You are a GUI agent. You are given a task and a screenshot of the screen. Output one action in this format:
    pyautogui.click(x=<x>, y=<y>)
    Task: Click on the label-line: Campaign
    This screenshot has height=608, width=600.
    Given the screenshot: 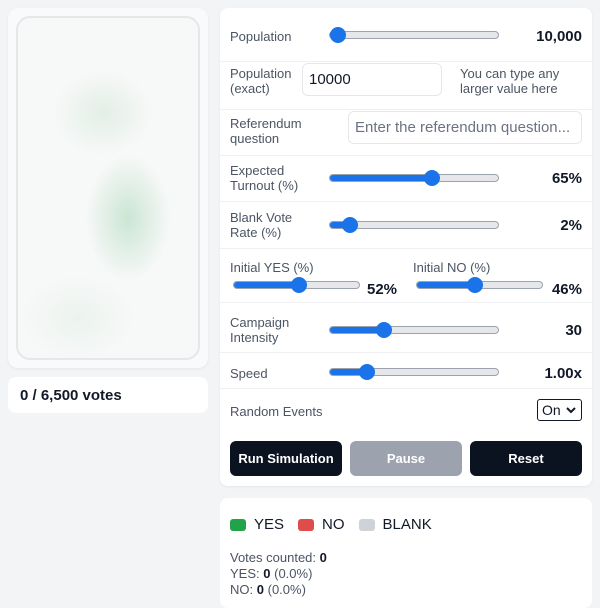 What is the action you would take?
    pyautogui.click(x=260, y=322)
    